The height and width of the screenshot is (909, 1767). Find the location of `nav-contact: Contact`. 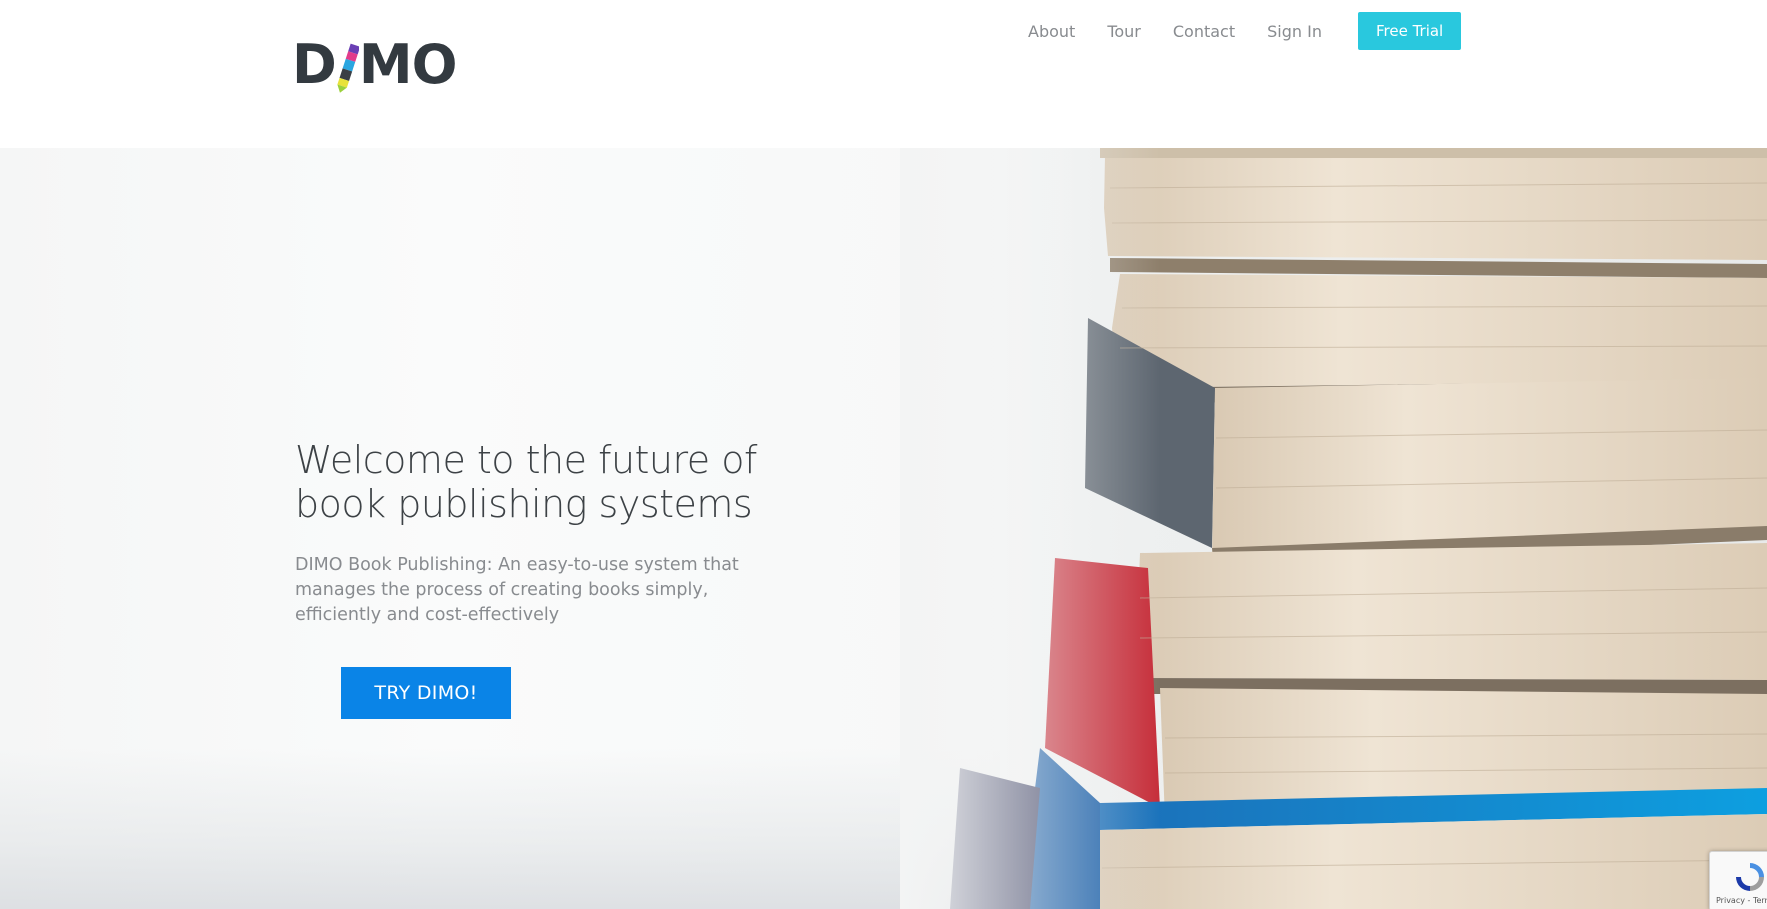

nav-contact: Contact is located at coordinates (1204, 31).